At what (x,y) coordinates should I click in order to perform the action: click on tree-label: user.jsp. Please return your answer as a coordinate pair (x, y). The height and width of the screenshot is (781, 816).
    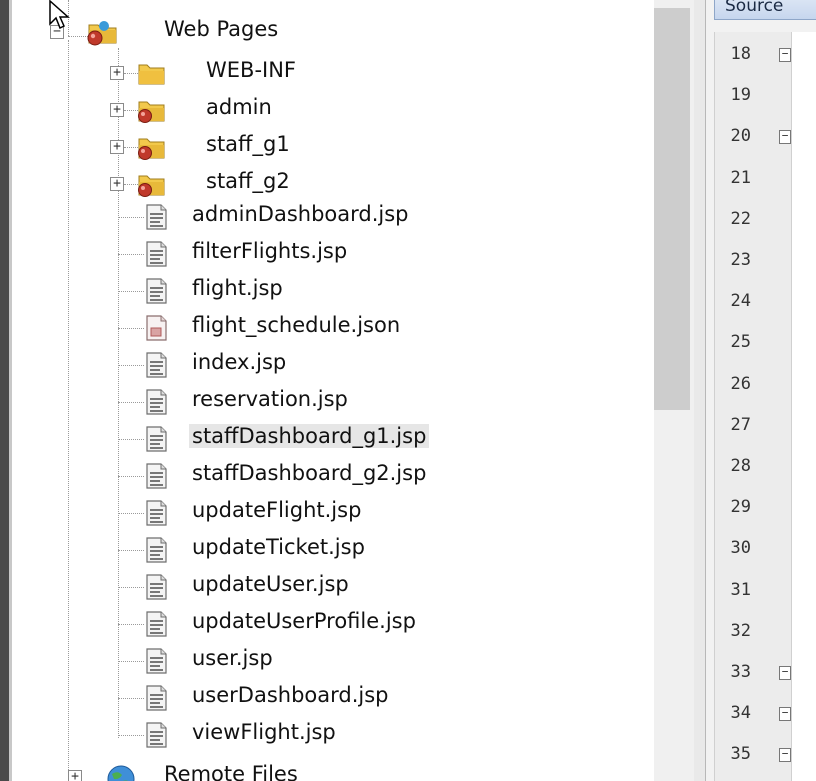
    Looking at the image, I should click on (232, 658).